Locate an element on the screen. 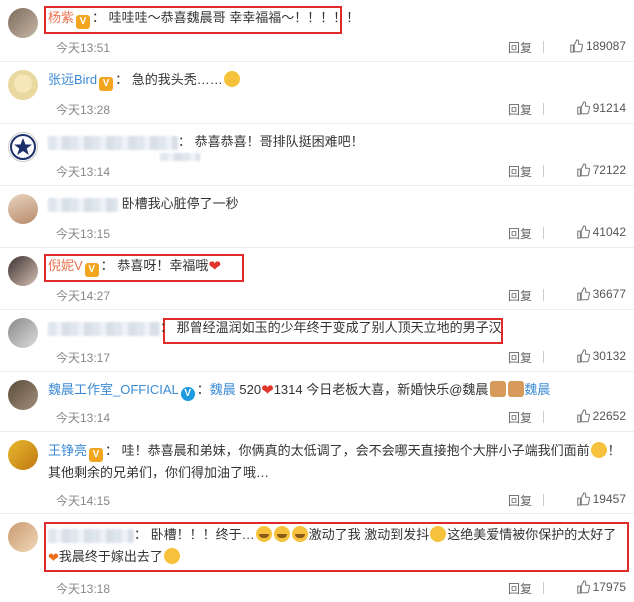 The image size is (634, 602). comment-text-continued: 我晨终于嫁出去了 is located at coordinates (110, 556).